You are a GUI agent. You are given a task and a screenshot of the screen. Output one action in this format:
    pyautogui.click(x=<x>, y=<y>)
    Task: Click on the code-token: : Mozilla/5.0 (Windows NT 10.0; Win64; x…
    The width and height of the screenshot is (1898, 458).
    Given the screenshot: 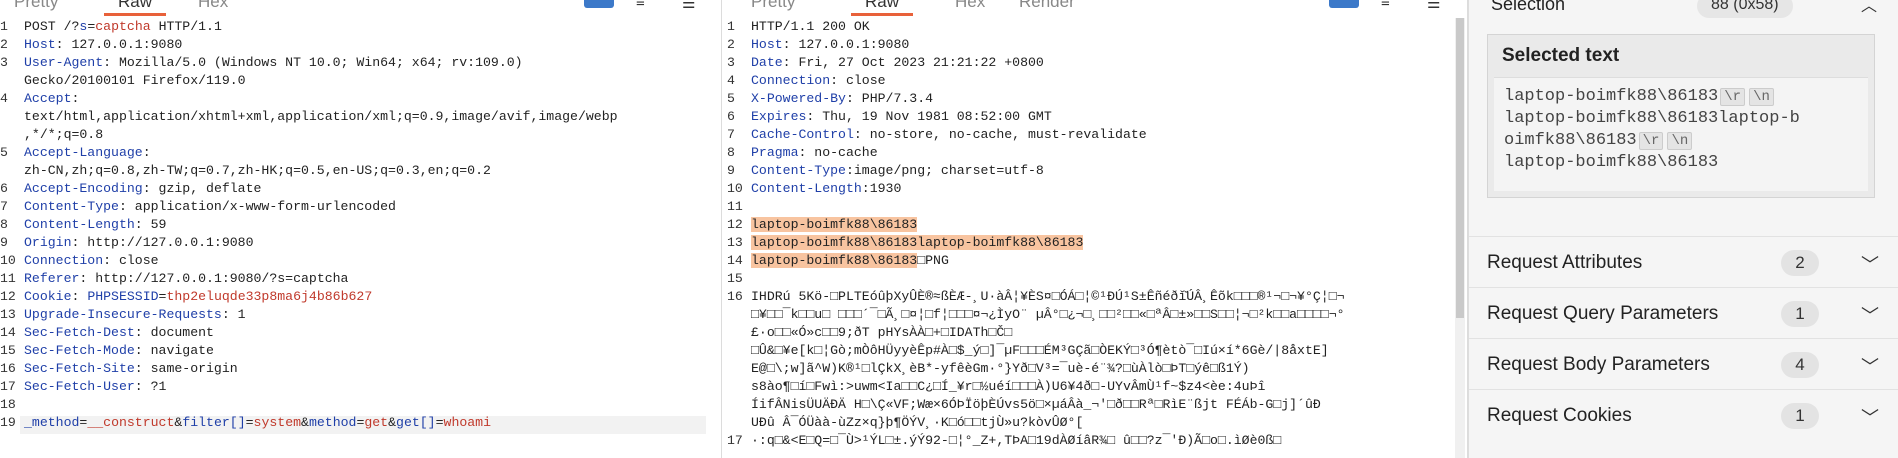 What is the action you would take?
    pyautogui.click(x=313, y=62)
    